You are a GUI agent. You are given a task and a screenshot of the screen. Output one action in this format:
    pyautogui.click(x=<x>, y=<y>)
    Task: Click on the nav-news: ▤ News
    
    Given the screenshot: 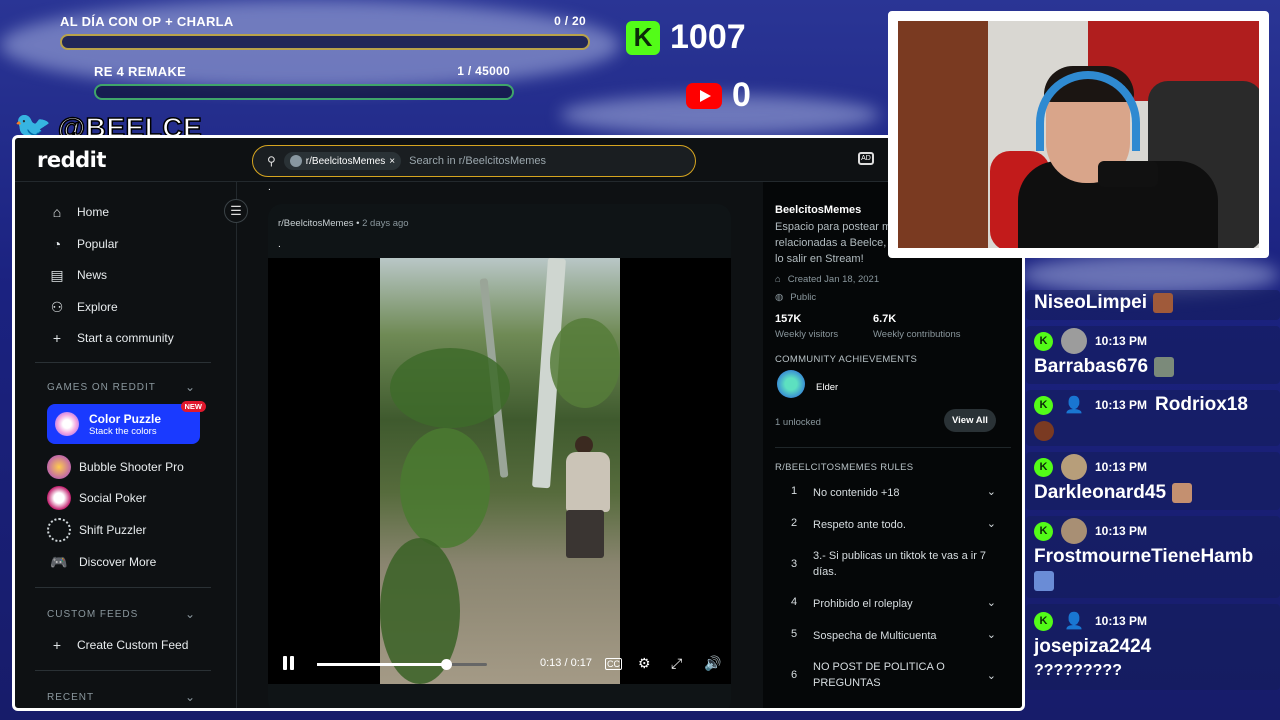 What is the action you would take?
    pyautogui.click(x=78, y=275)
    